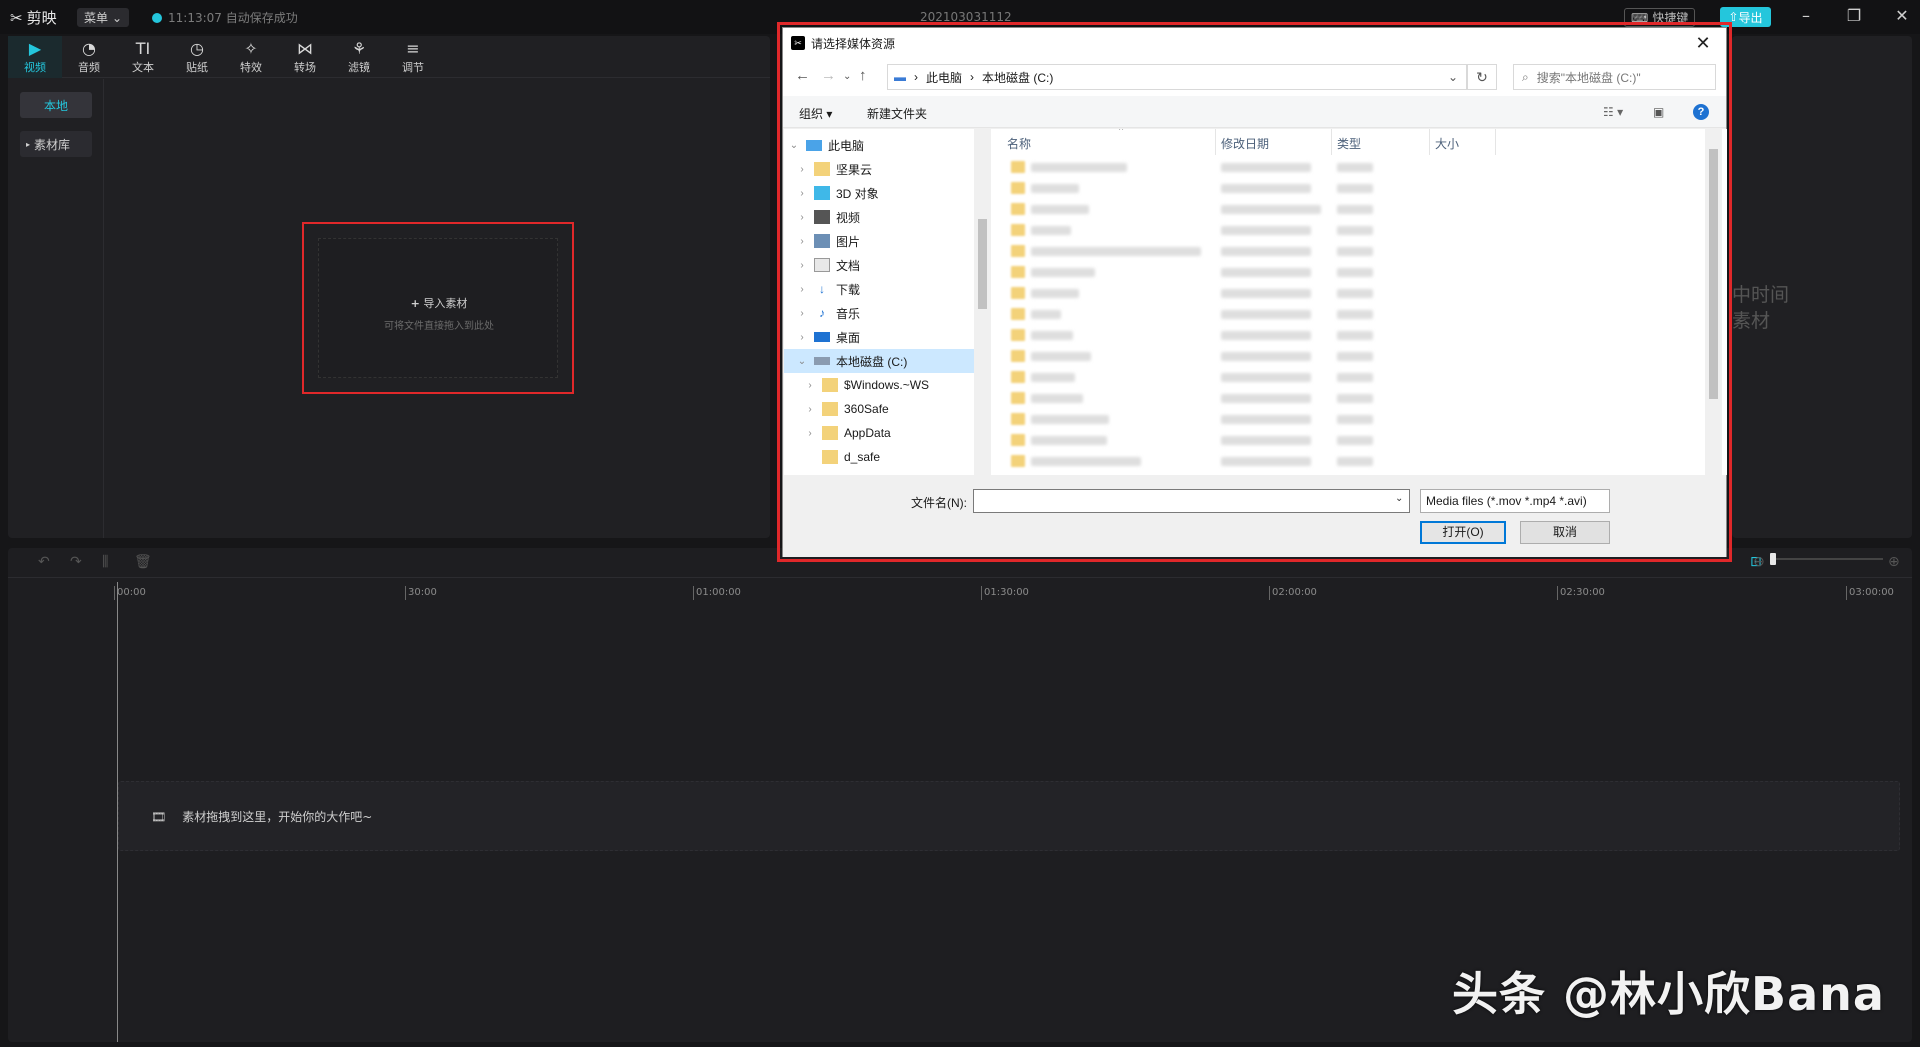  I want to click on restore-icon: ❐, so click(1854, 15).